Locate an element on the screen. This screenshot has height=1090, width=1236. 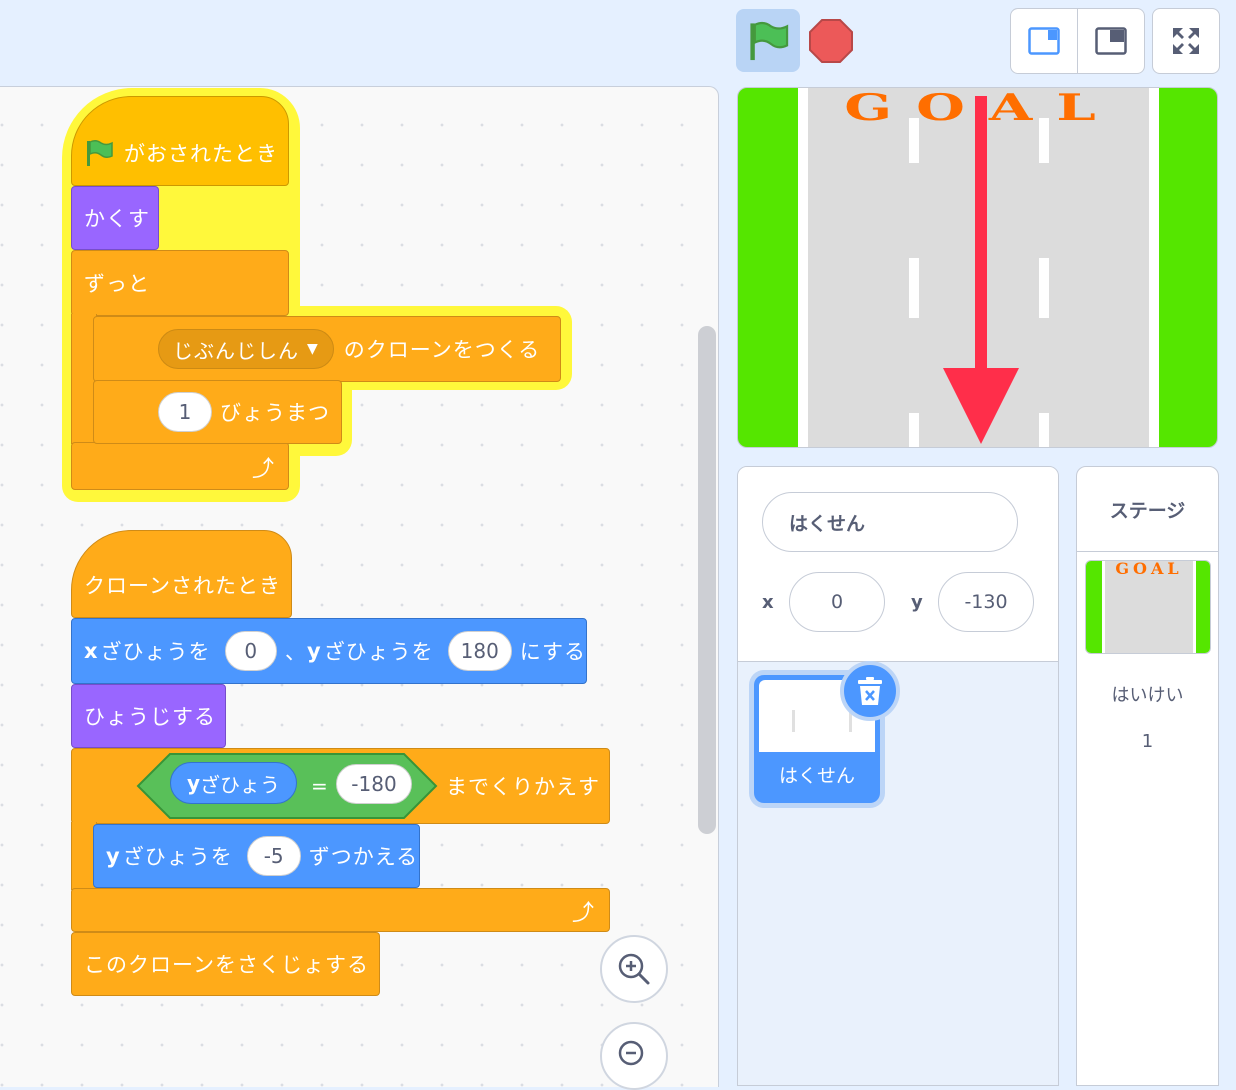
create-clone-block: じぶんじしん ▼ のクローンをつくる is located at coordinates (327, 349).